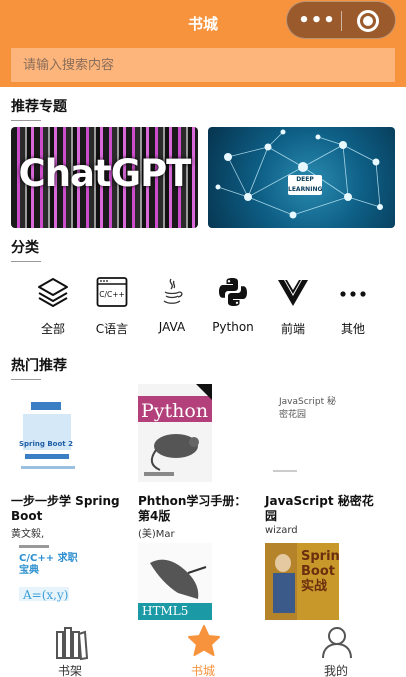 The image size is (406, 677). Describe the element at coordinates (307, 408) in the screenshot. I see `book-cover-text: JavaScript 秘密花园` at that location.